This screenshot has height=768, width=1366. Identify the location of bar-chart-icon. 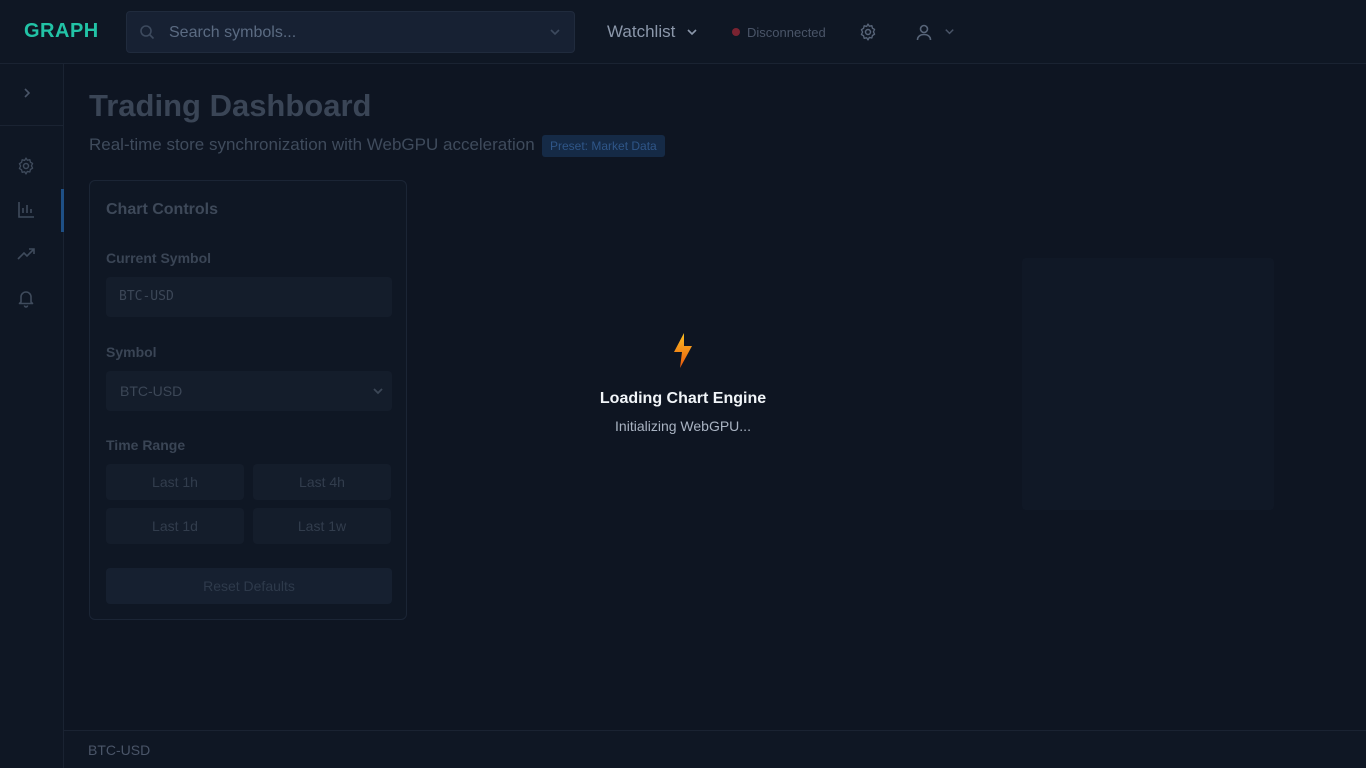
(26, 210).